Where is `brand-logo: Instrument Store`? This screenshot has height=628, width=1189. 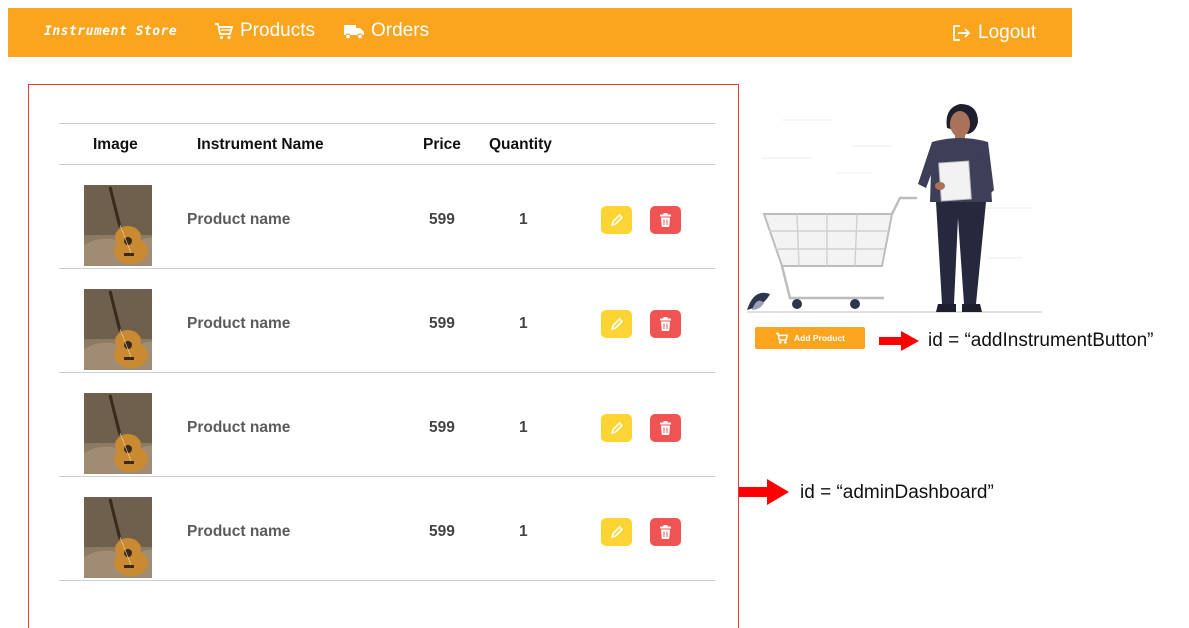
brand-logo: Instrument Store is located at coordinates (110, 31).